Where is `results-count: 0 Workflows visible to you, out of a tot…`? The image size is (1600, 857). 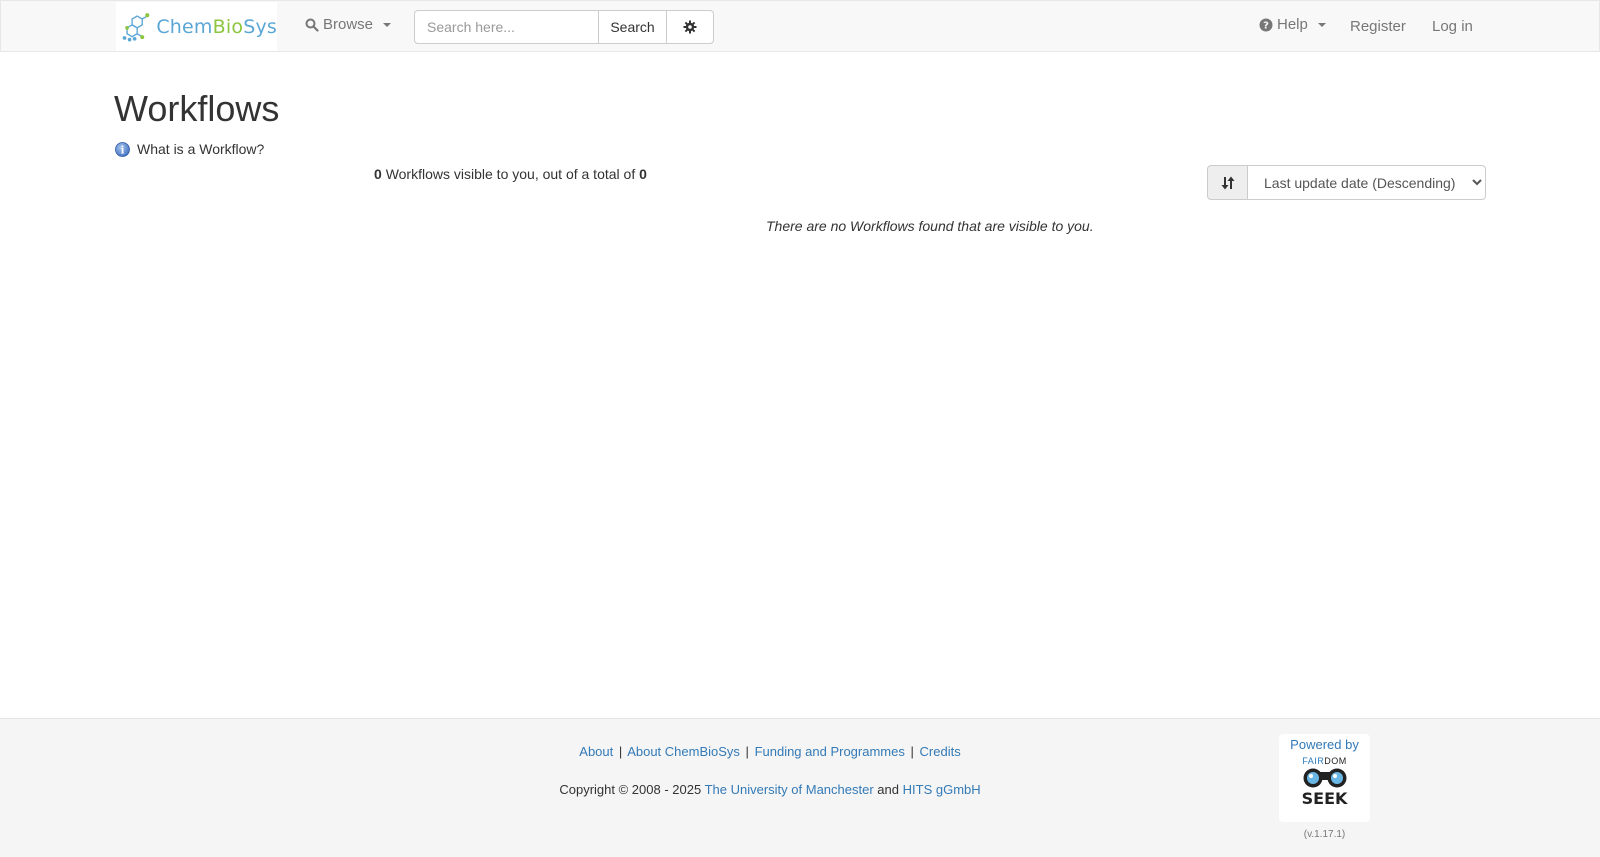 results-count: 0 Workflows visible to you, out of a tot… is located at coordinates (510, 174).